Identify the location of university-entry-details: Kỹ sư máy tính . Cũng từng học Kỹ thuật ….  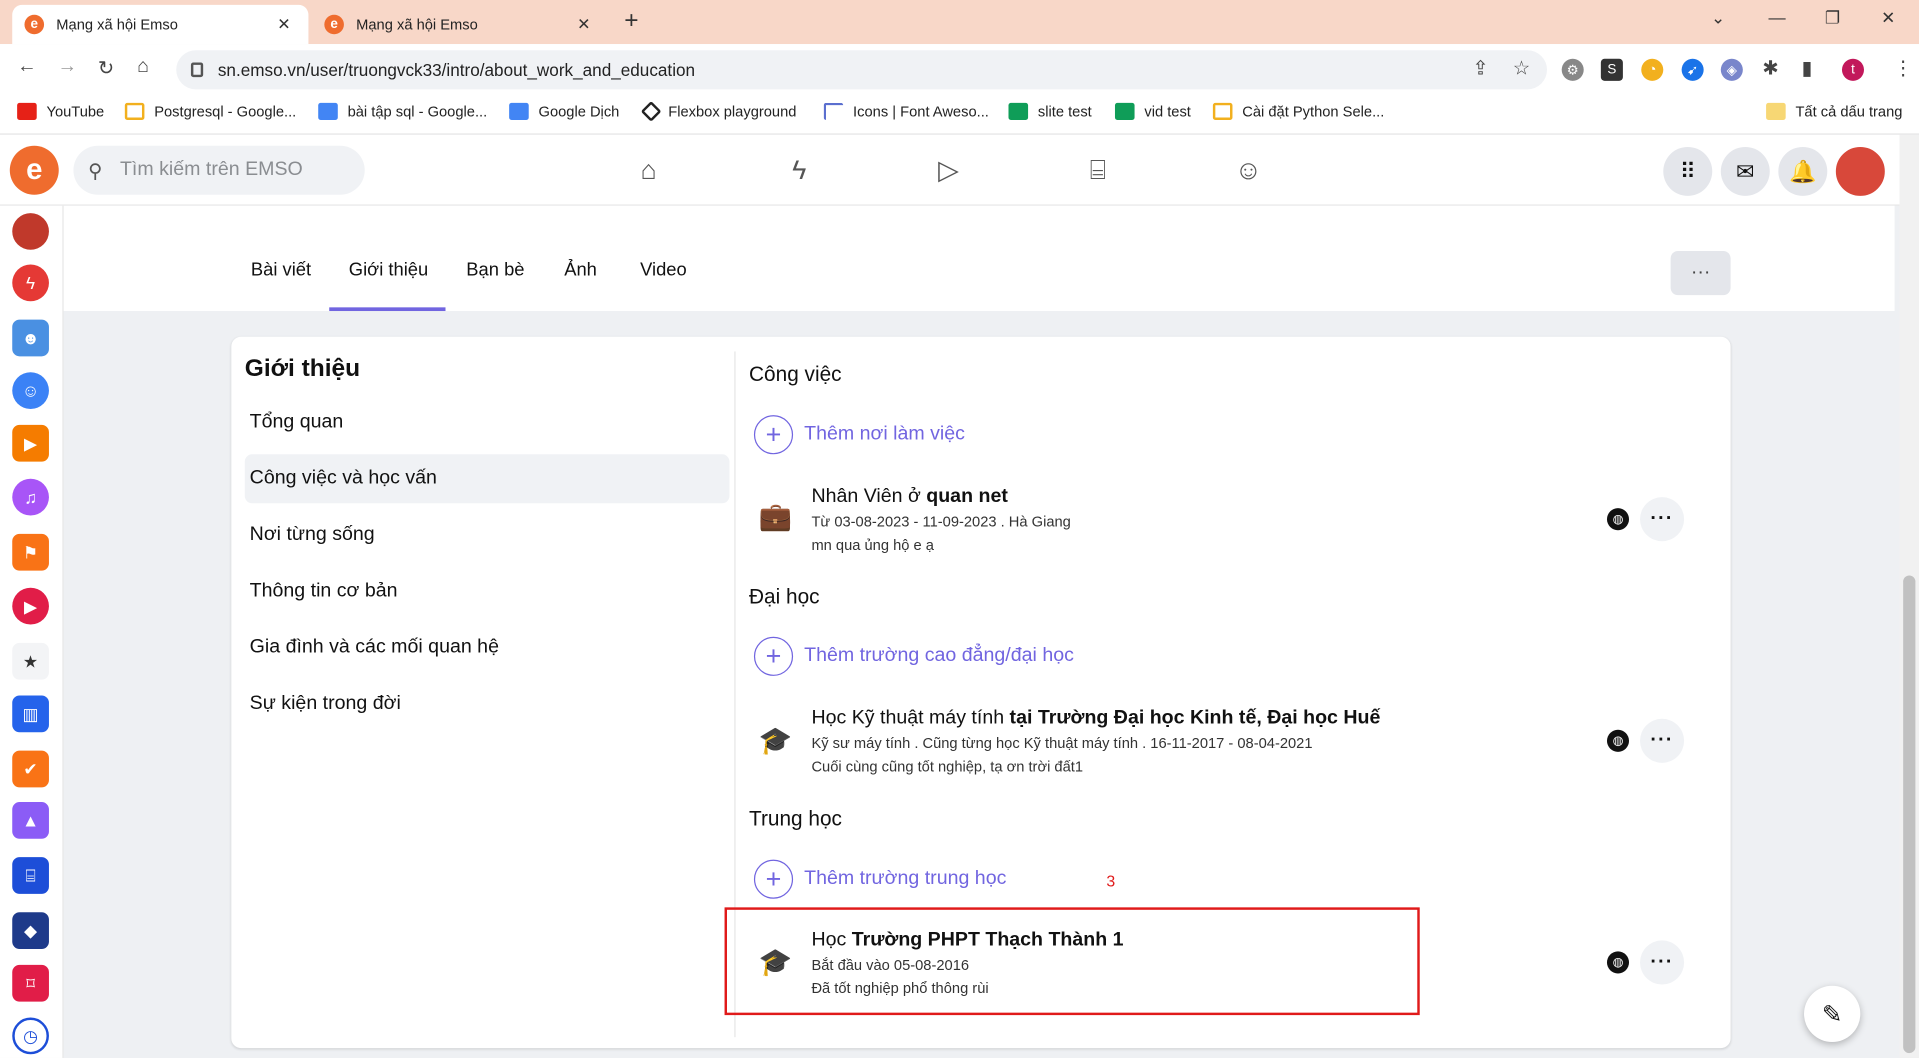
(1062, 743).